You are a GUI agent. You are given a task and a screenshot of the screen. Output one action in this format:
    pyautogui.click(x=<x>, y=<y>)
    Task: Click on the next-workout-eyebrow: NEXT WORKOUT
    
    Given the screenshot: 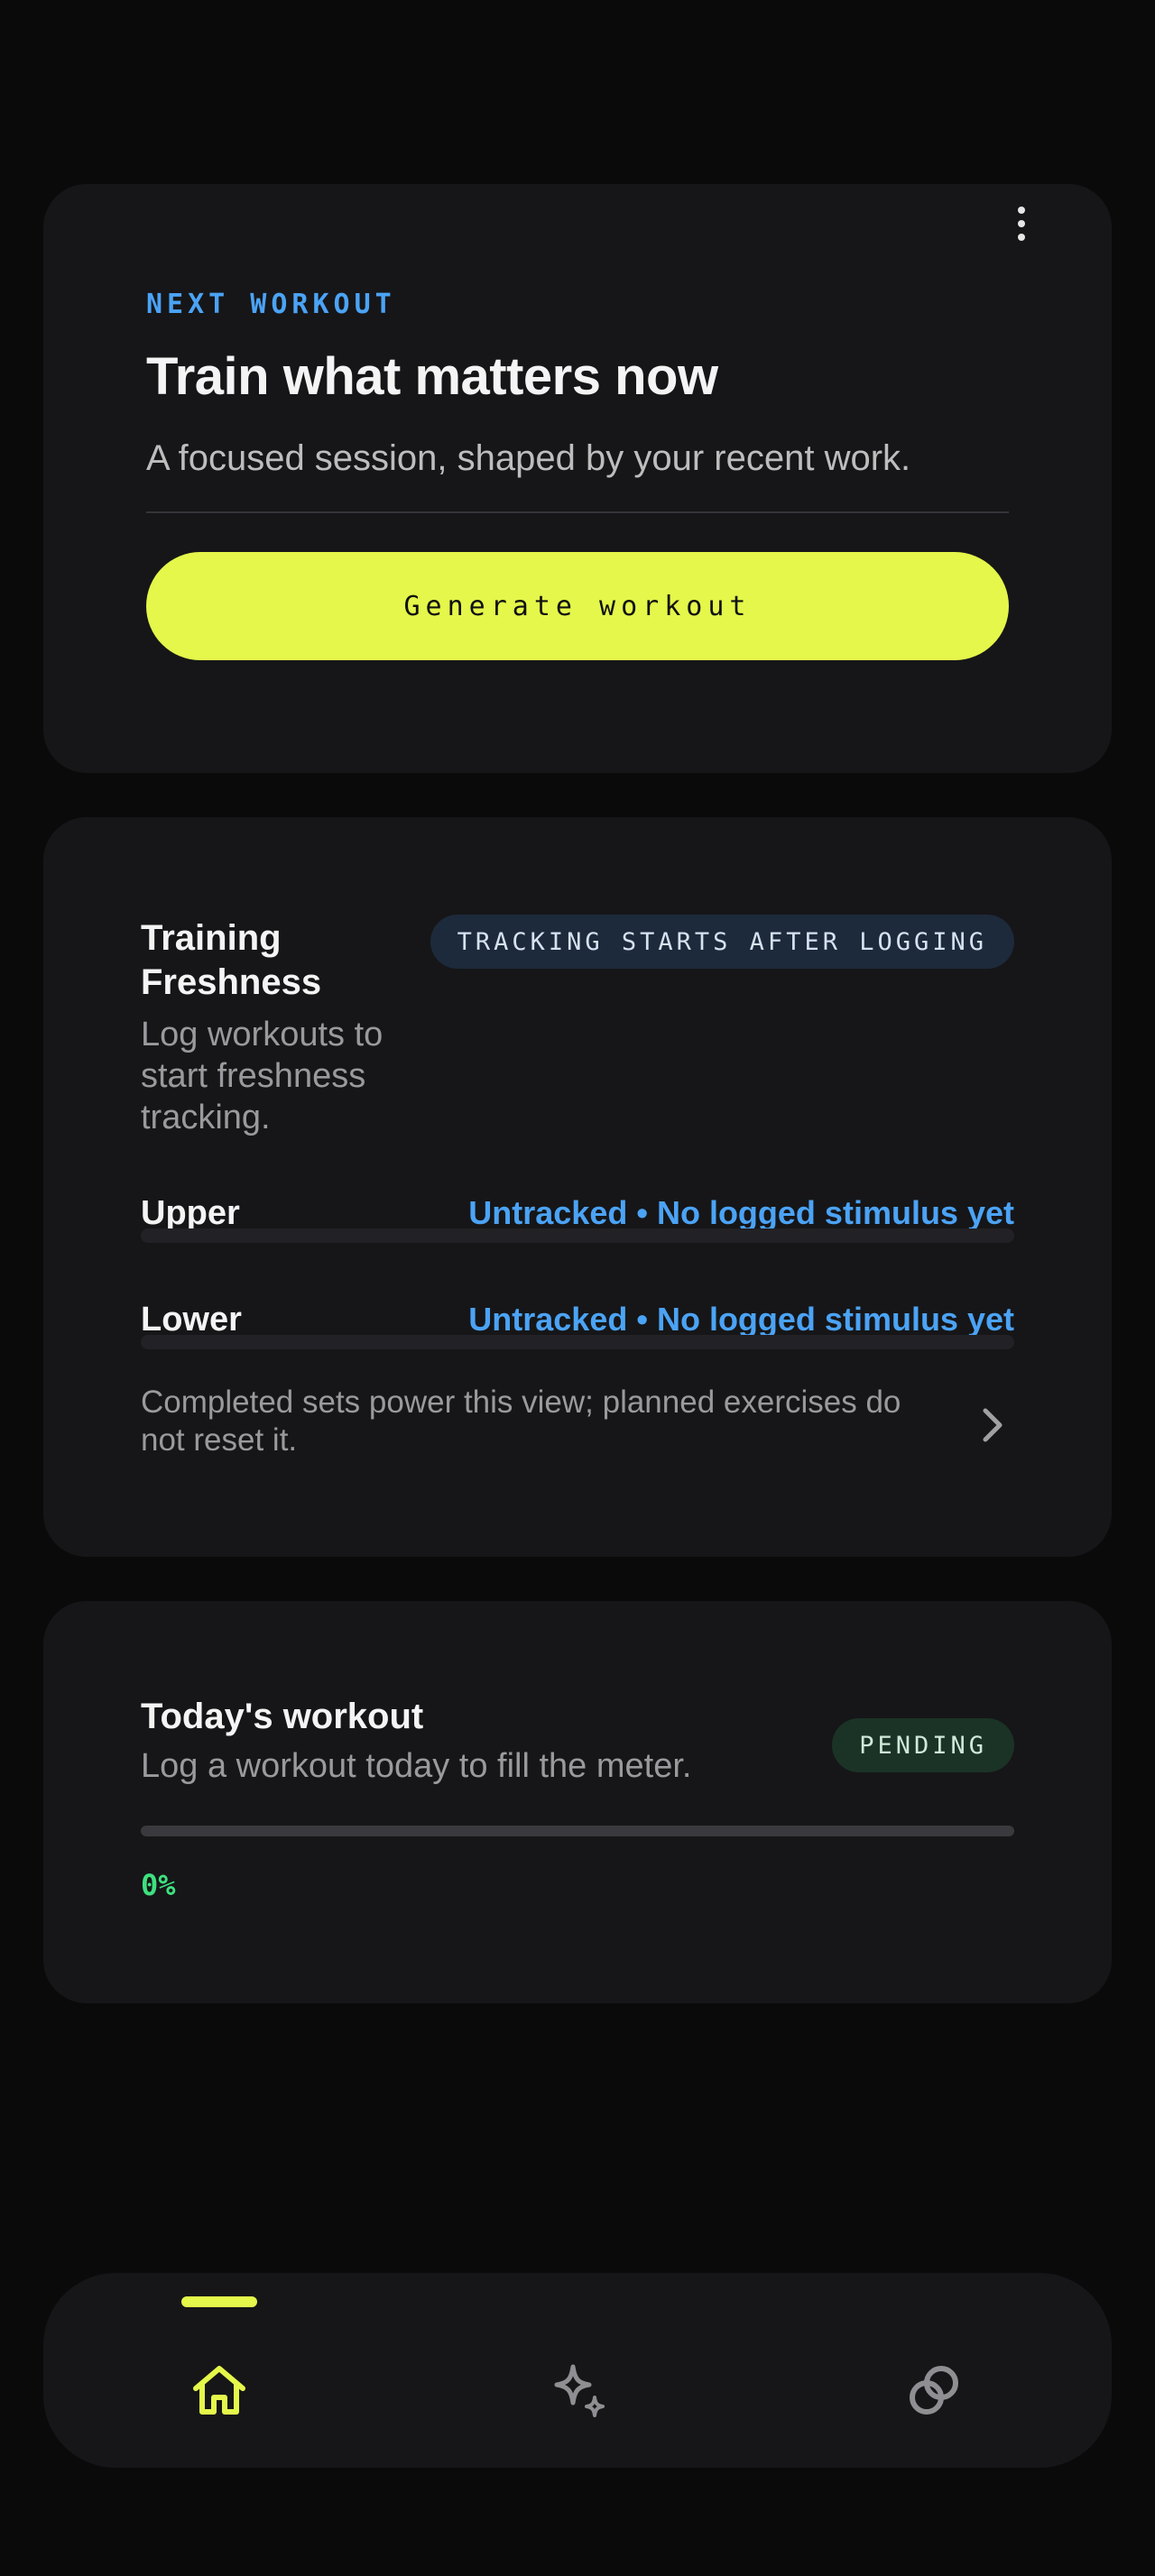 What is the action you would take?
    pyautogui.click(x=271, y=305)
    